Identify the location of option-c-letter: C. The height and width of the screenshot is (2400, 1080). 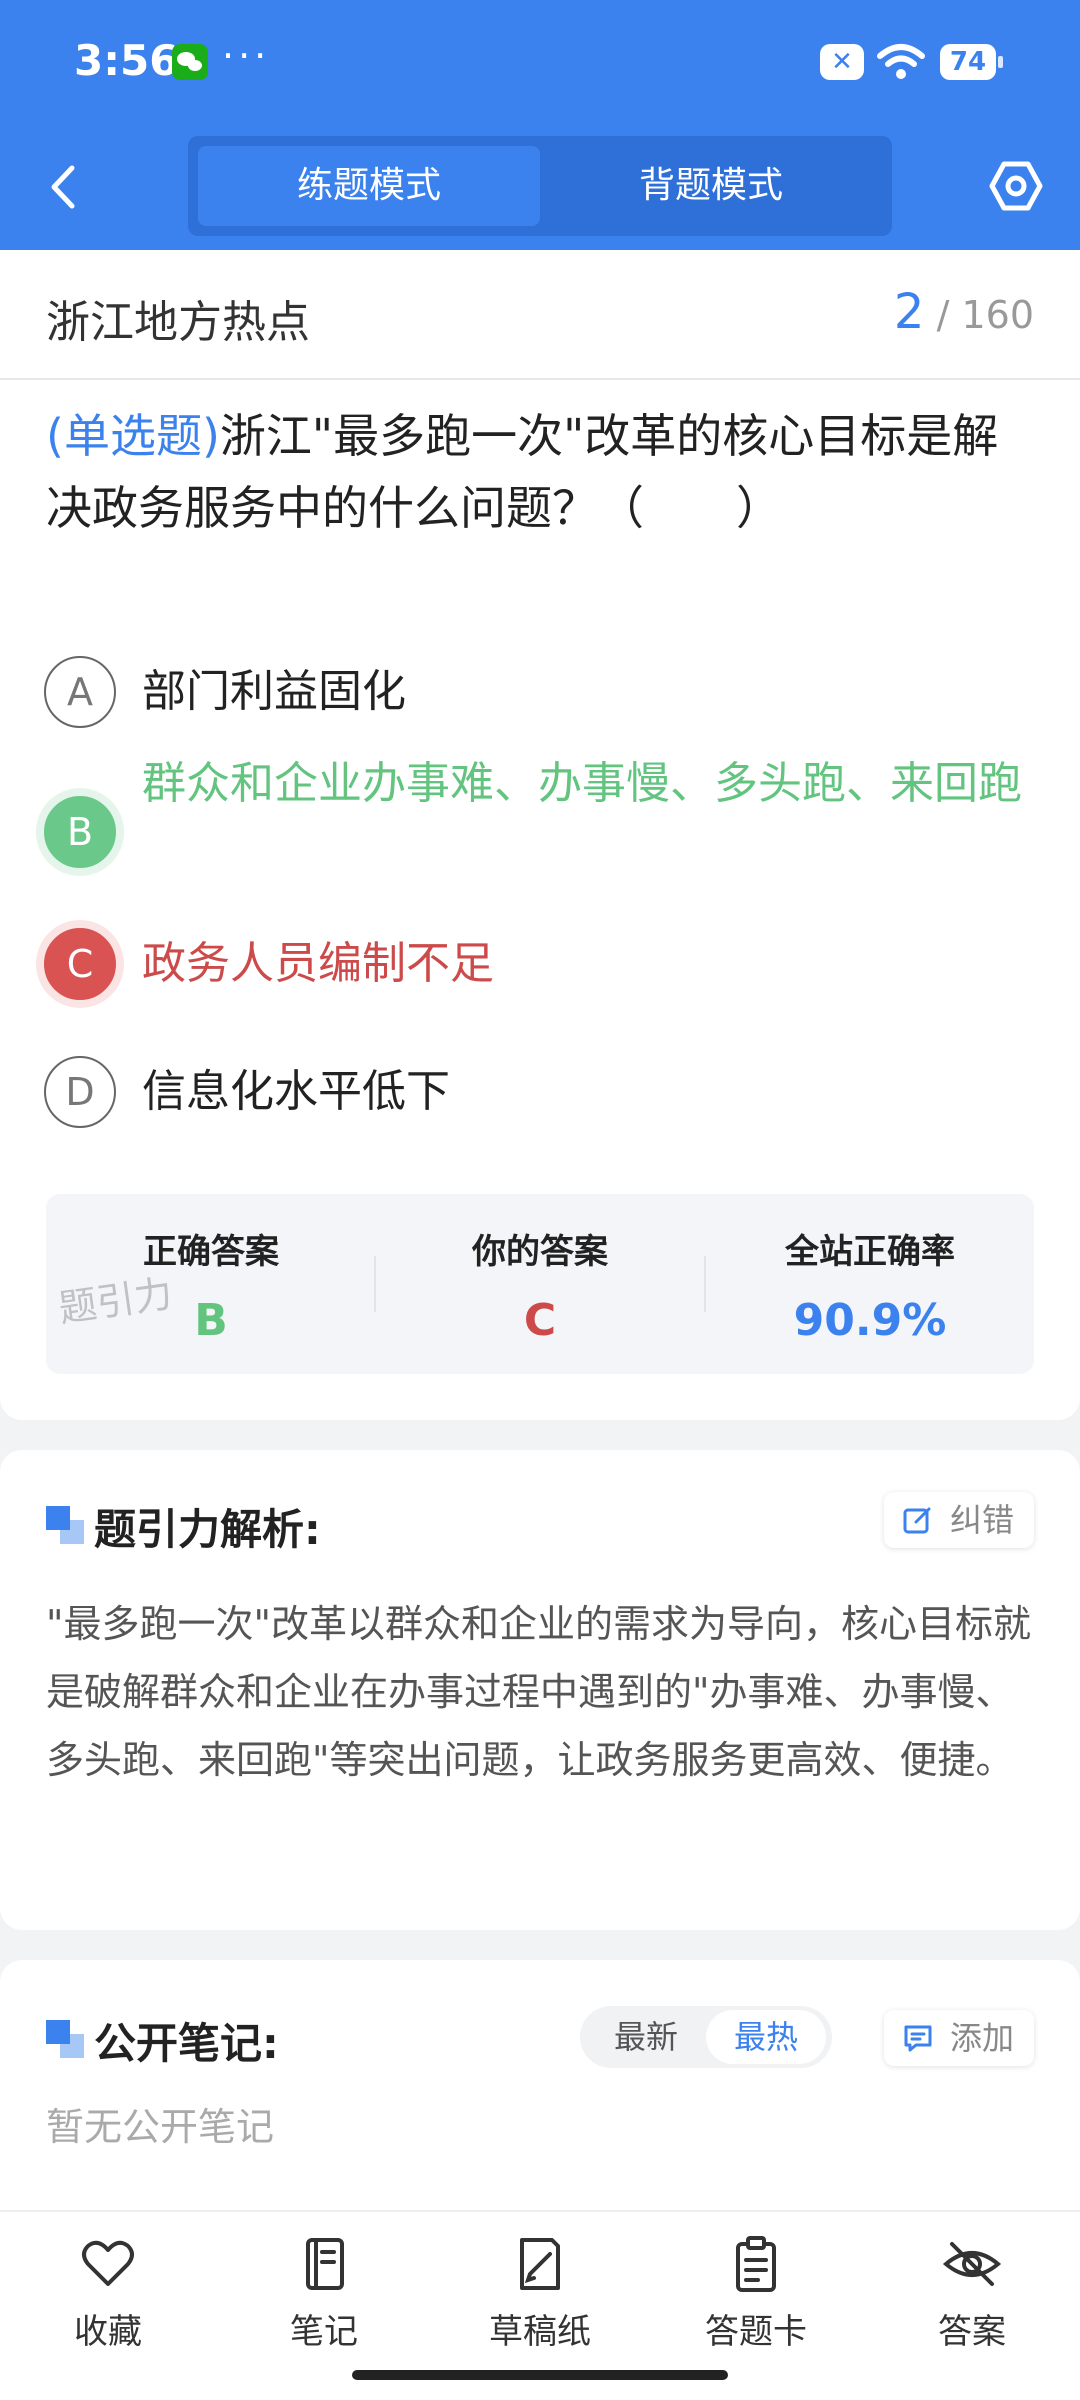
(80, 964).